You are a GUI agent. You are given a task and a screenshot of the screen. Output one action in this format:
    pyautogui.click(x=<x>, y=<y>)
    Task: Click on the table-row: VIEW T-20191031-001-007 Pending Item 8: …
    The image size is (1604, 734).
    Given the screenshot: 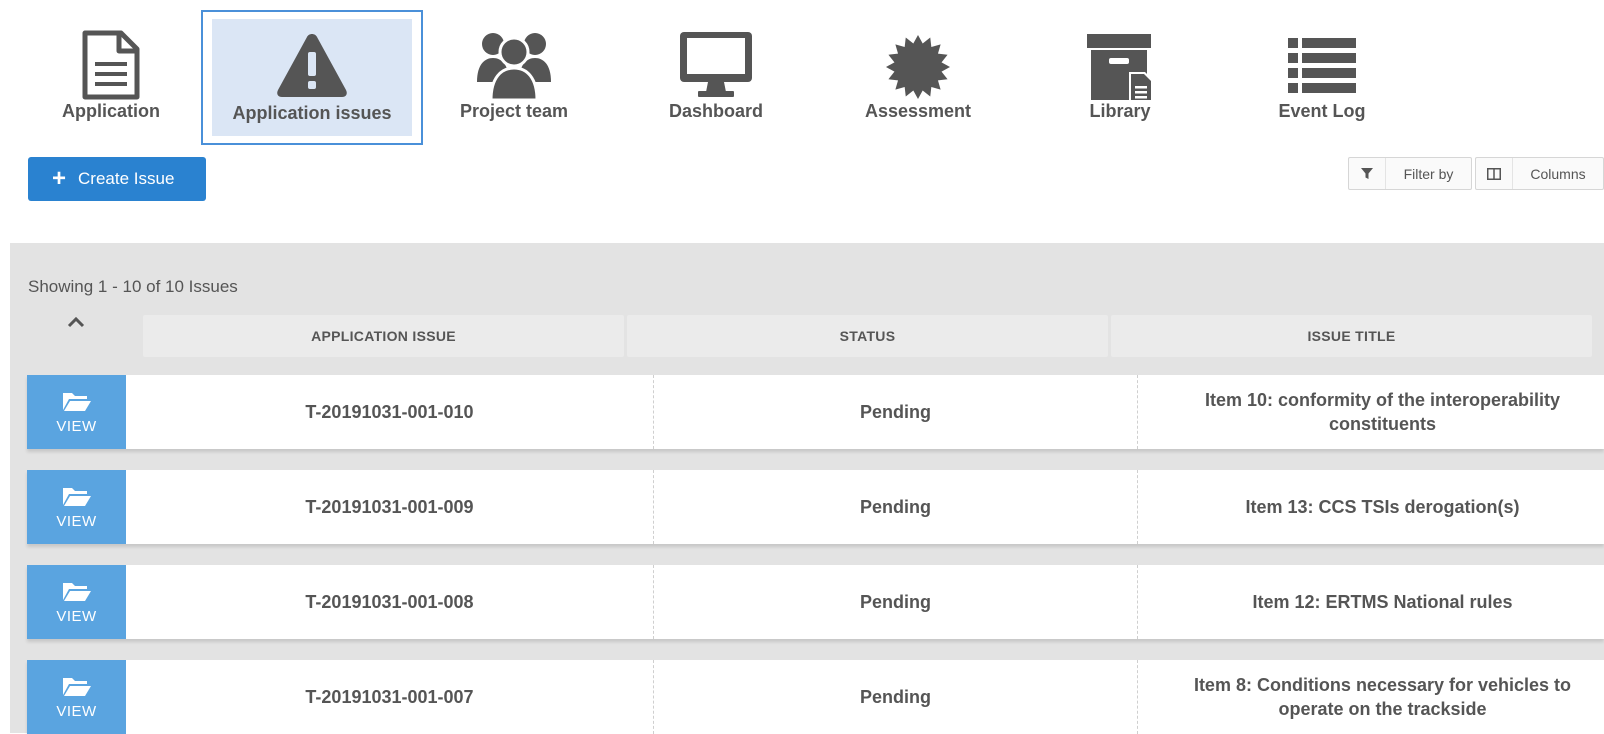 What is the action you would take?
    pyautogui.click(x=815, y=697)
    